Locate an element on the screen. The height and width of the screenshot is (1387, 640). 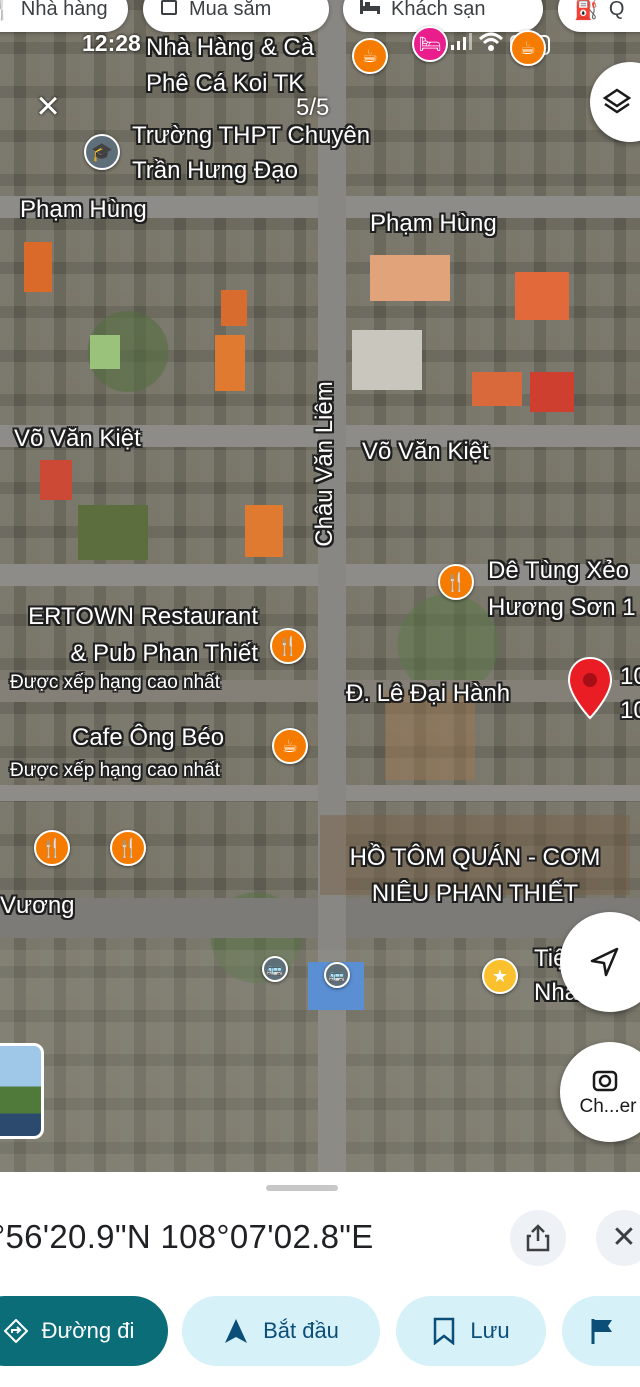
share-icon is located at coordinates (538, 1238).